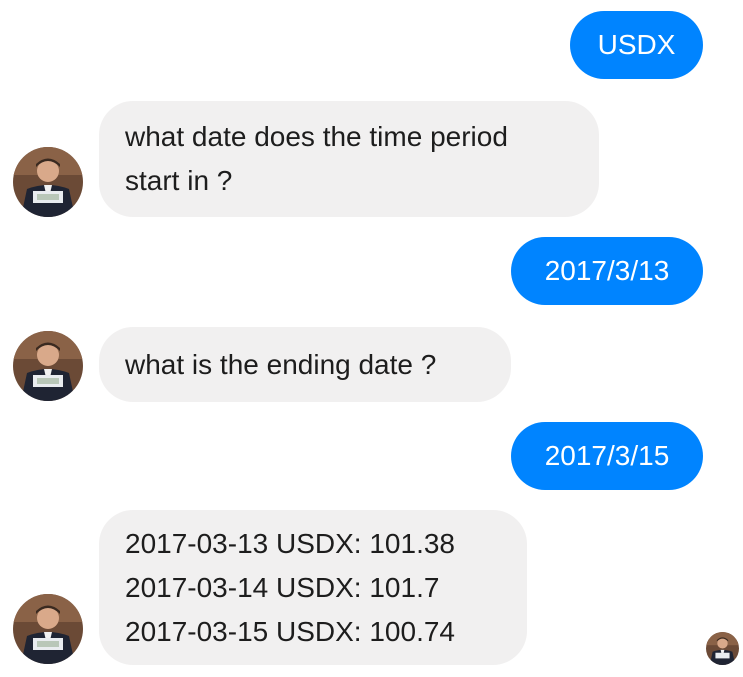  What do you see at coordinates (722, 648) in the screenshot?
I see `read-receipt-icon` at bounding box center [722, 648].